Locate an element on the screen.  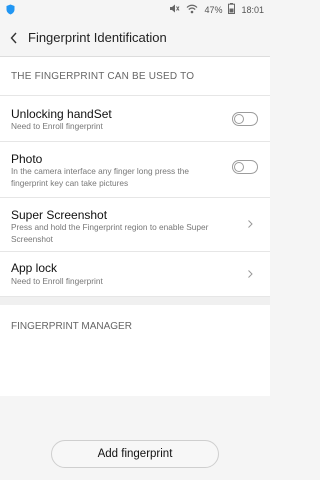
back-button is located at coordinates (14, 37).